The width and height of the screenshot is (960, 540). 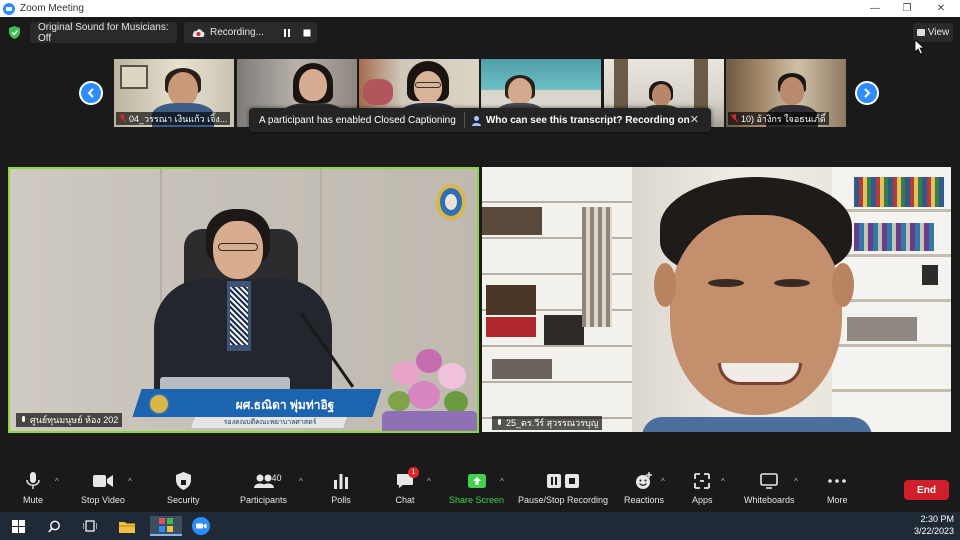 I want to click on zoom-logo-icon, so click(x=201, y=526).